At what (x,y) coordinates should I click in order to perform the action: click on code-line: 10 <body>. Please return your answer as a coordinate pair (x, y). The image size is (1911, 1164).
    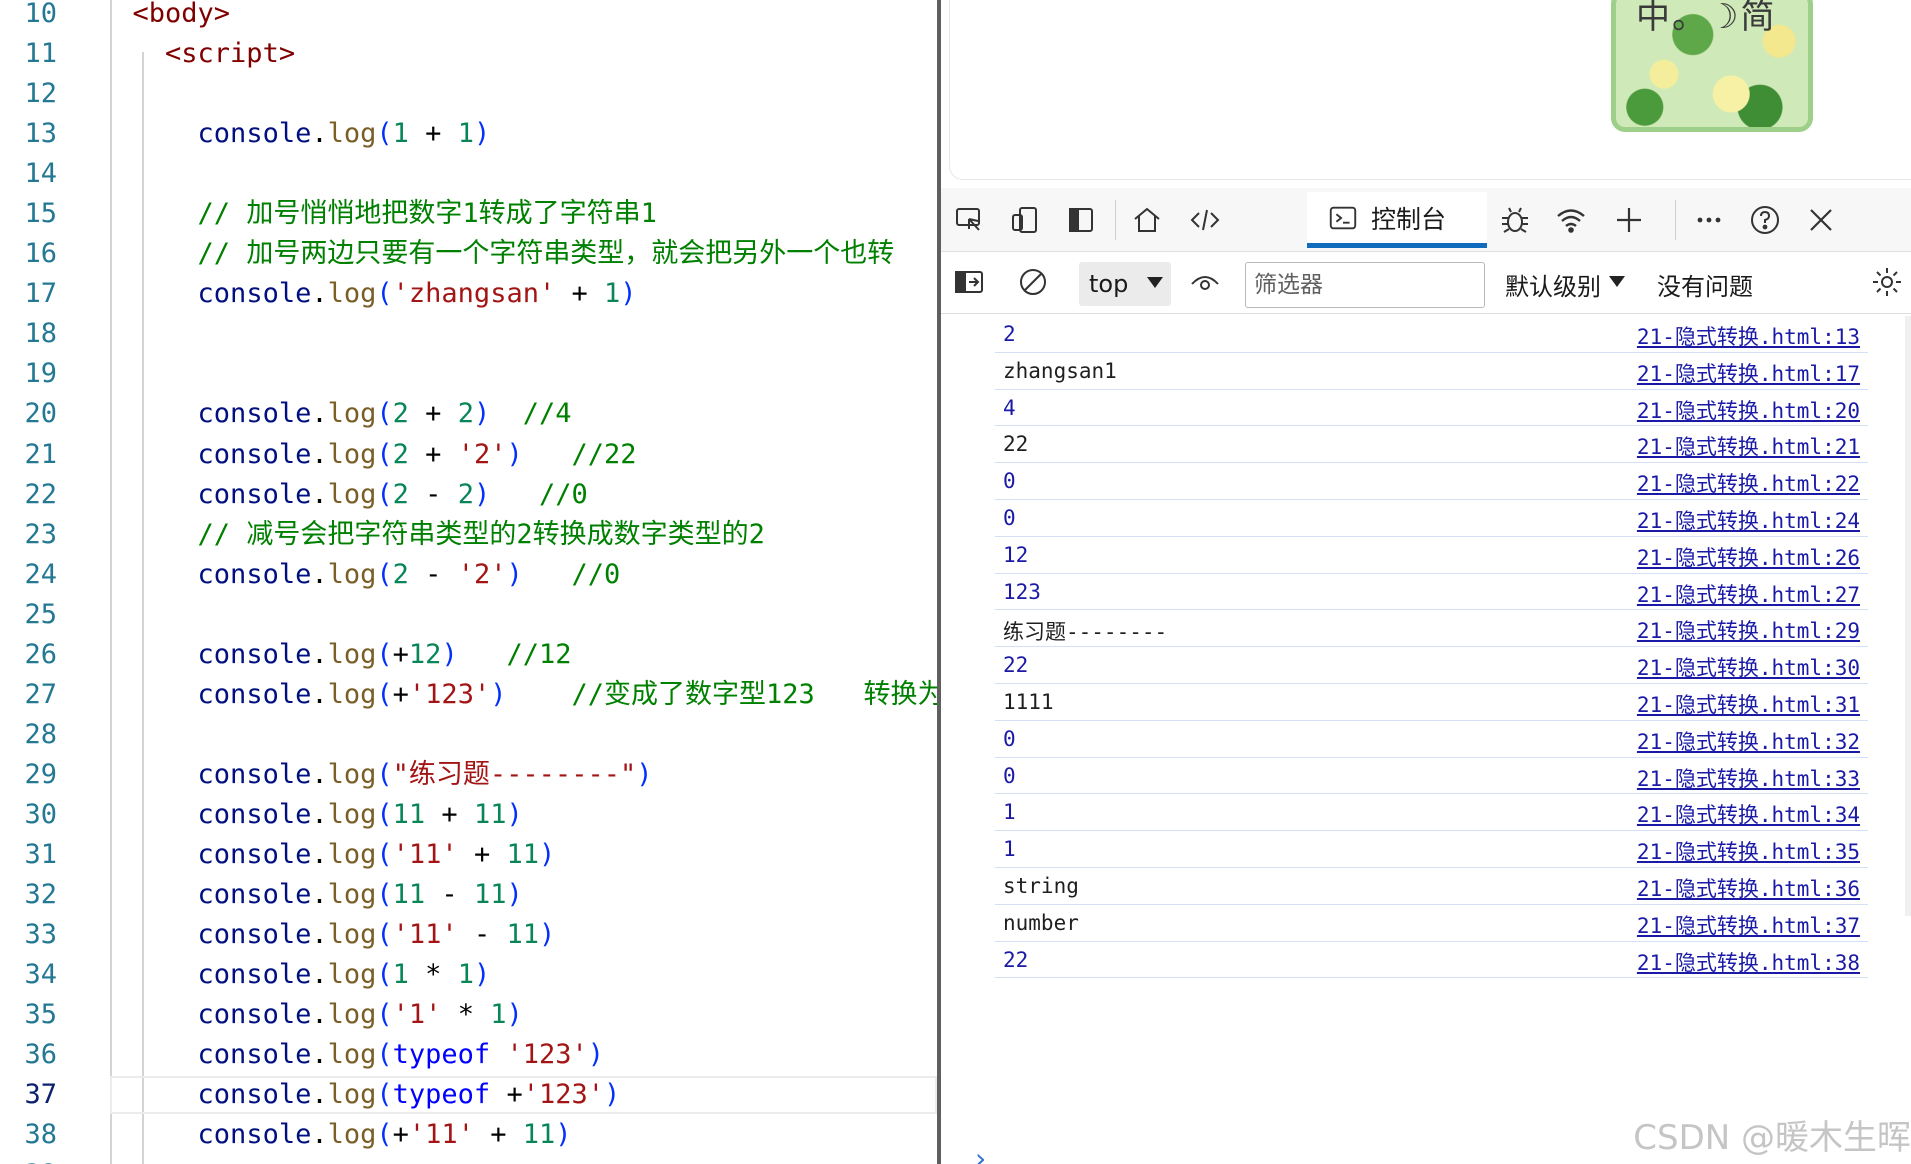
    Looking at the image, I should click on (468, 17).